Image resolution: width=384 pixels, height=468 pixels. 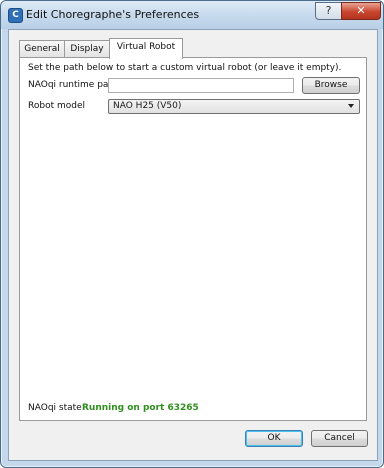 What do you see at coordinates (328, 11) in the screenshot?
I see `help-button: ?` at bounding box center [328, 11].